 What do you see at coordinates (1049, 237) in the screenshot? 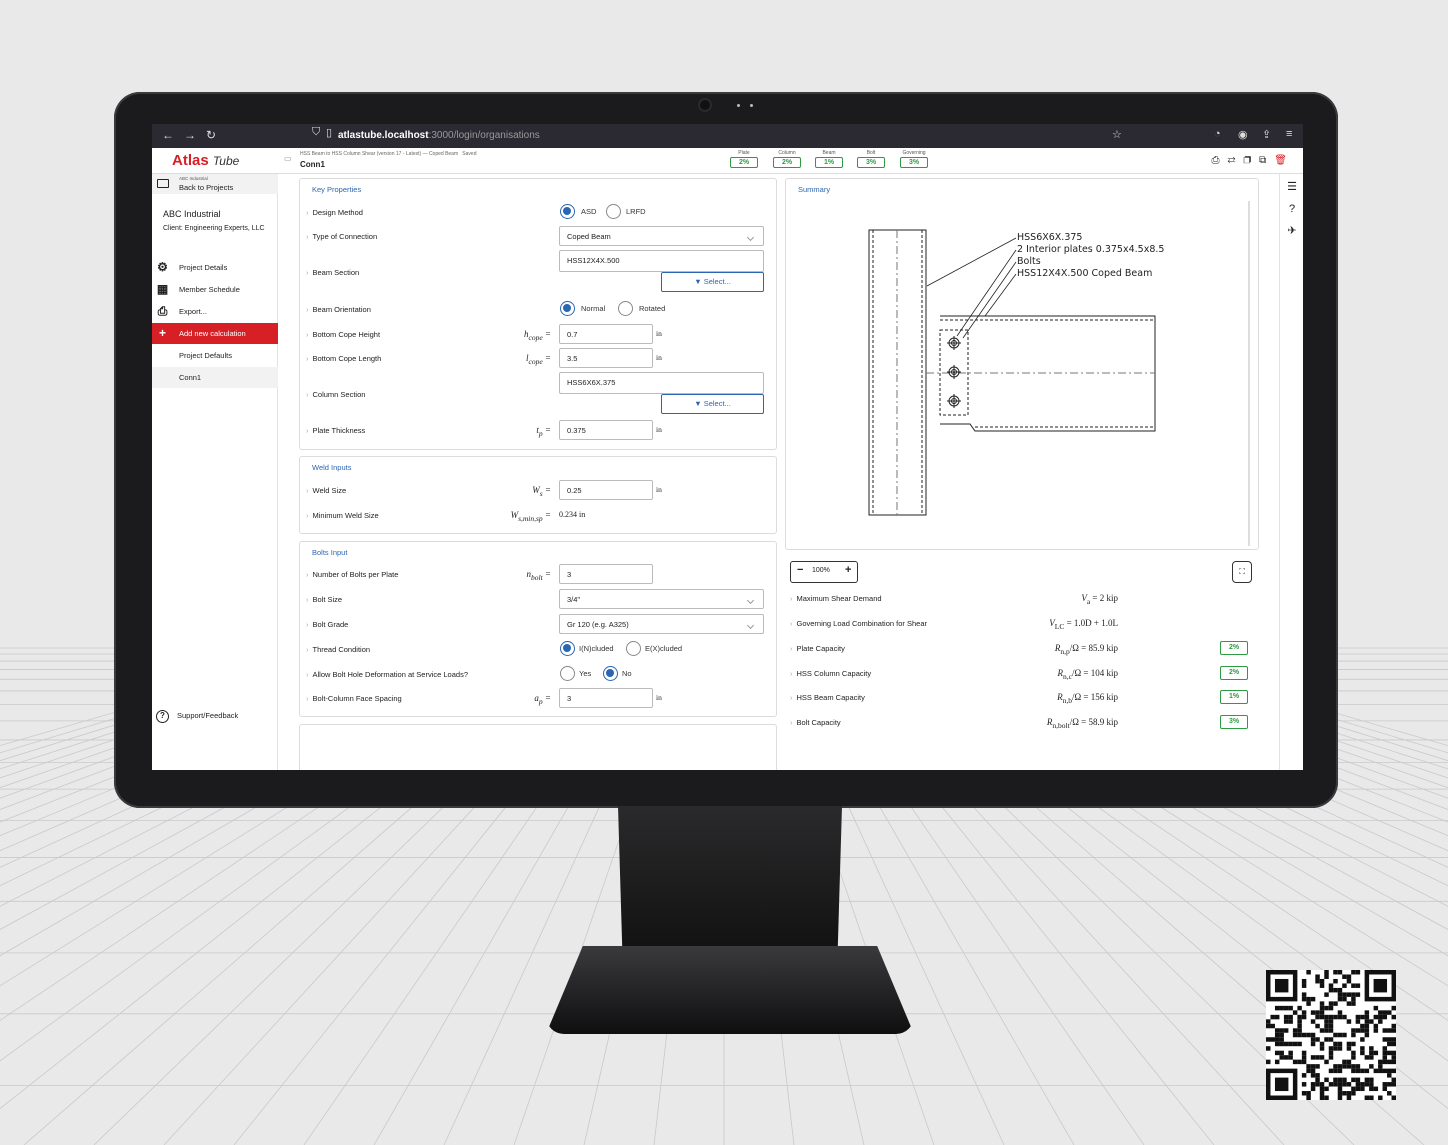
I see `drawing-label-column: HSS6X6X.375` at bounding box center [1049, 237].